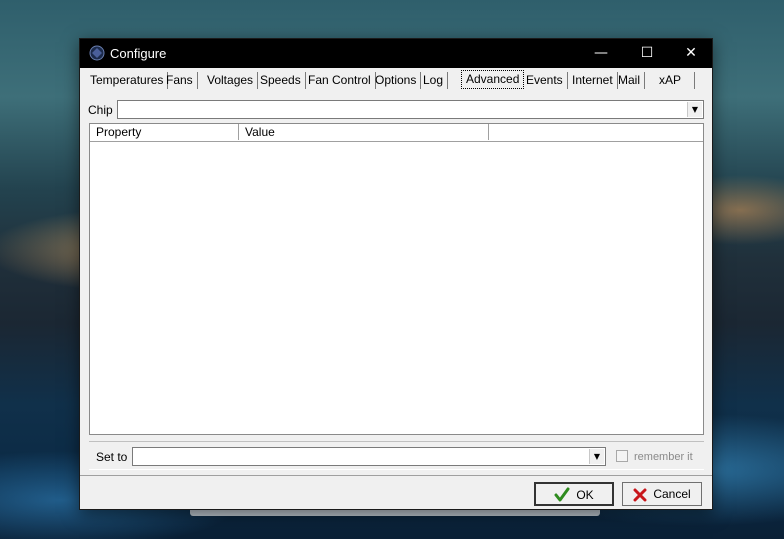 This screenshot has height=539, width=784. Describe the element at coordinates (112, 457) in the screenshot. I see `set-to-label: Set to` at that location.